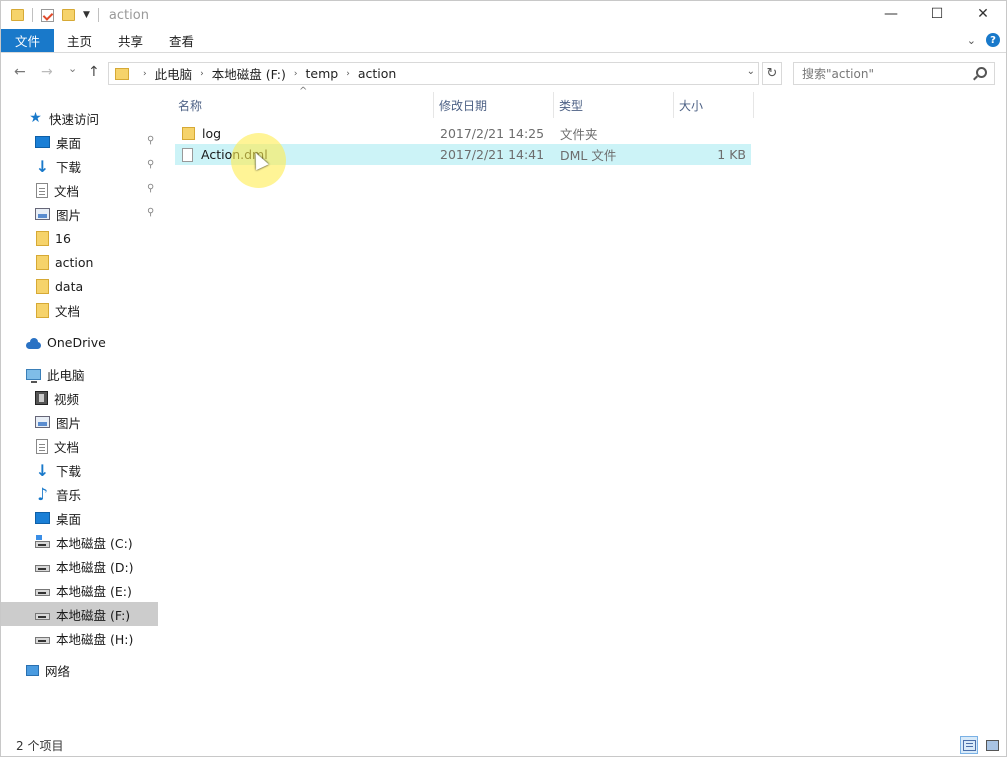 The height and width of the screenshot is (757, 1007). What do you see at coordinates (42, 422) in the screenshot?
I see `pictures-icon` at bounding box center [42, 422].